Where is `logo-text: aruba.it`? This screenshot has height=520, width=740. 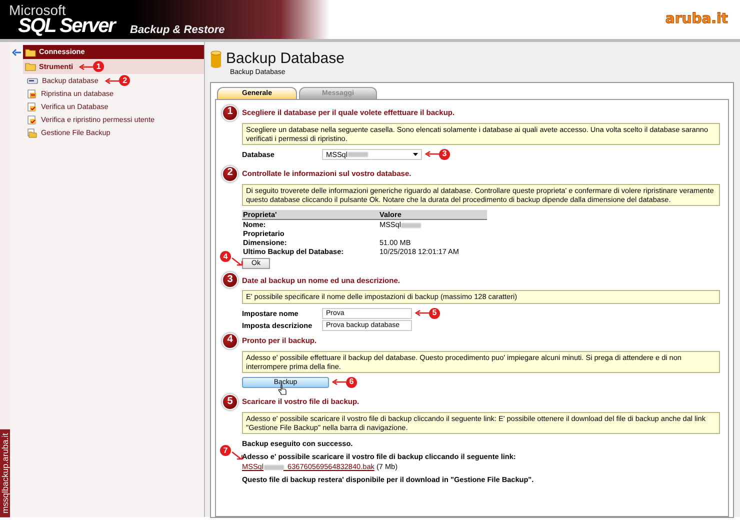 logo-text: aruba.it is located at coordinates (696, 19).